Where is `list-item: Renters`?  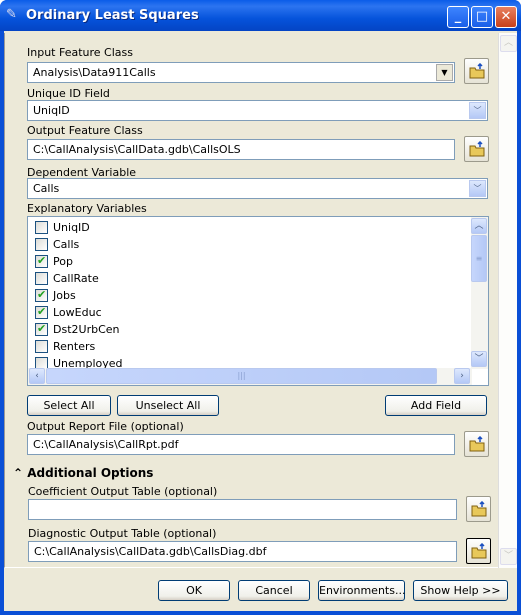
list-item: Renters is located at coordinates (65, 346).